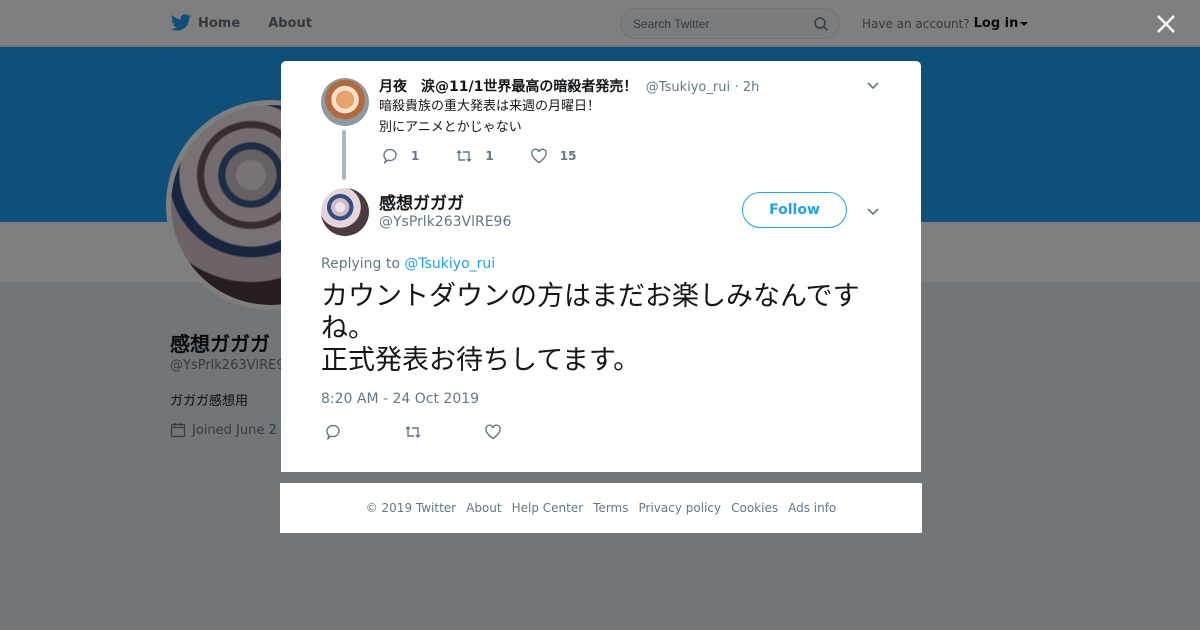 The width and height of the screenshot is (1200, 630). I want to click on parent-tweet-header: 月夜 涙@11/1世界最高の暗殺者発売！ @Tsukiyo_rui · 2h, so click(569, 86).